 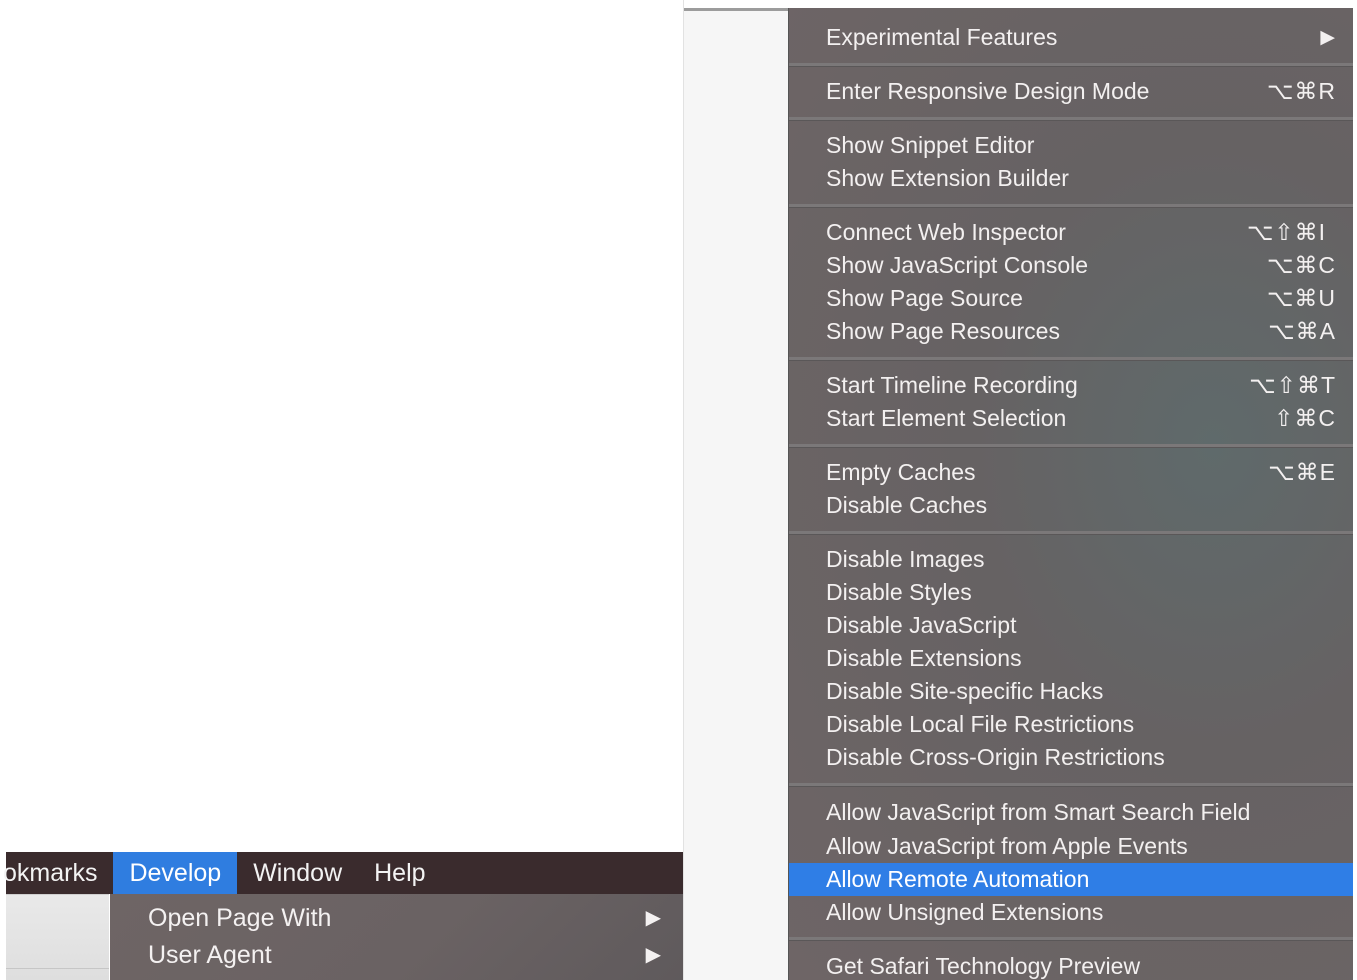 I want to click on menubar-item-help: Help, so click(x=399, y=873).